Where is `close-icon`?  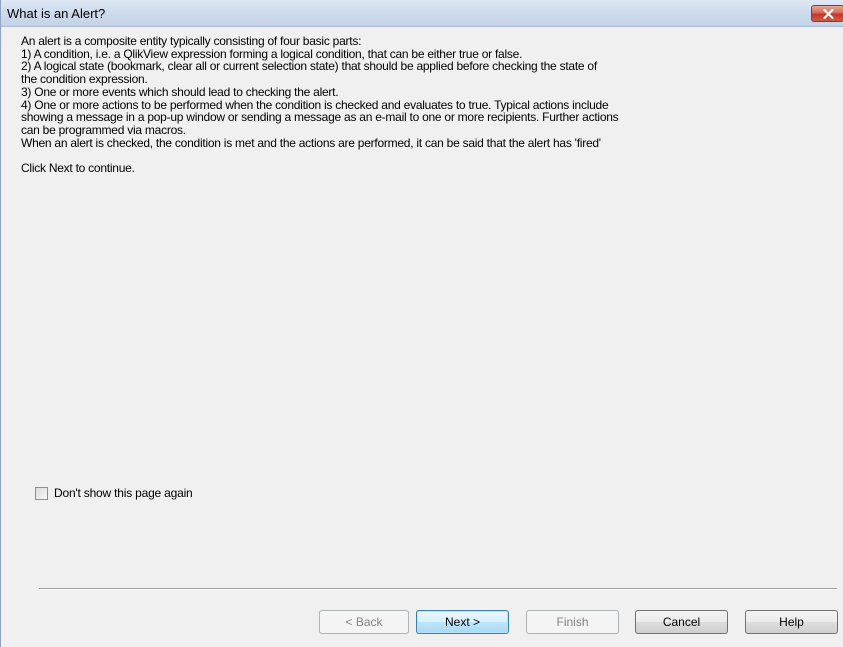 close-icon is located at coordinates (828, 14).